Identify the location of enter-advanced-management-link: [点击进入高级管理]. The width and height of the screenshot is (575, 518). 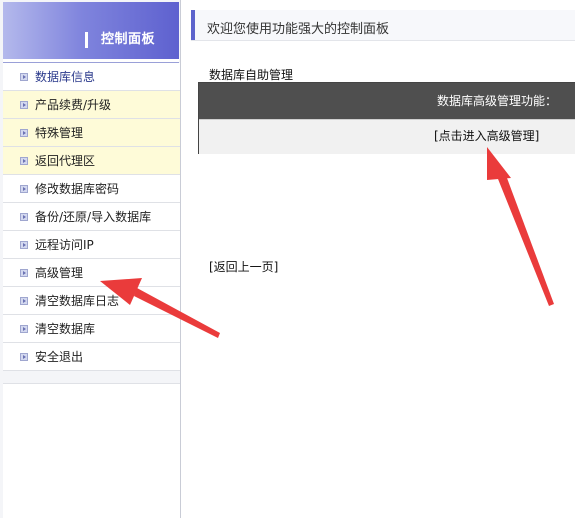
(486, 136).